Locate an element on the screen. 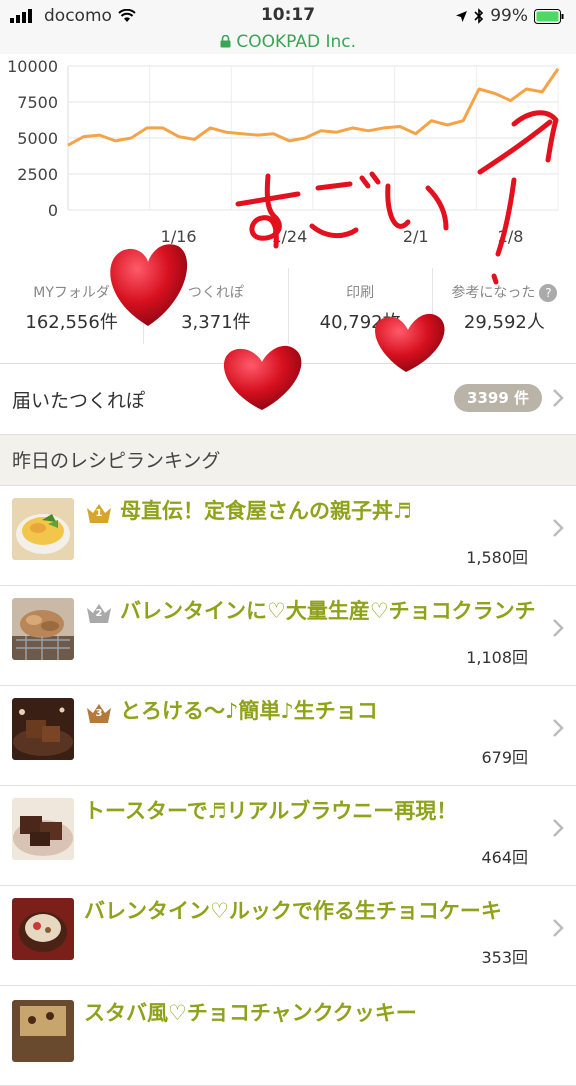 Image resolution: width=576 pixels, height=1086 pixels. y-tick-label: 7500 is located at coordinates (37, 102).